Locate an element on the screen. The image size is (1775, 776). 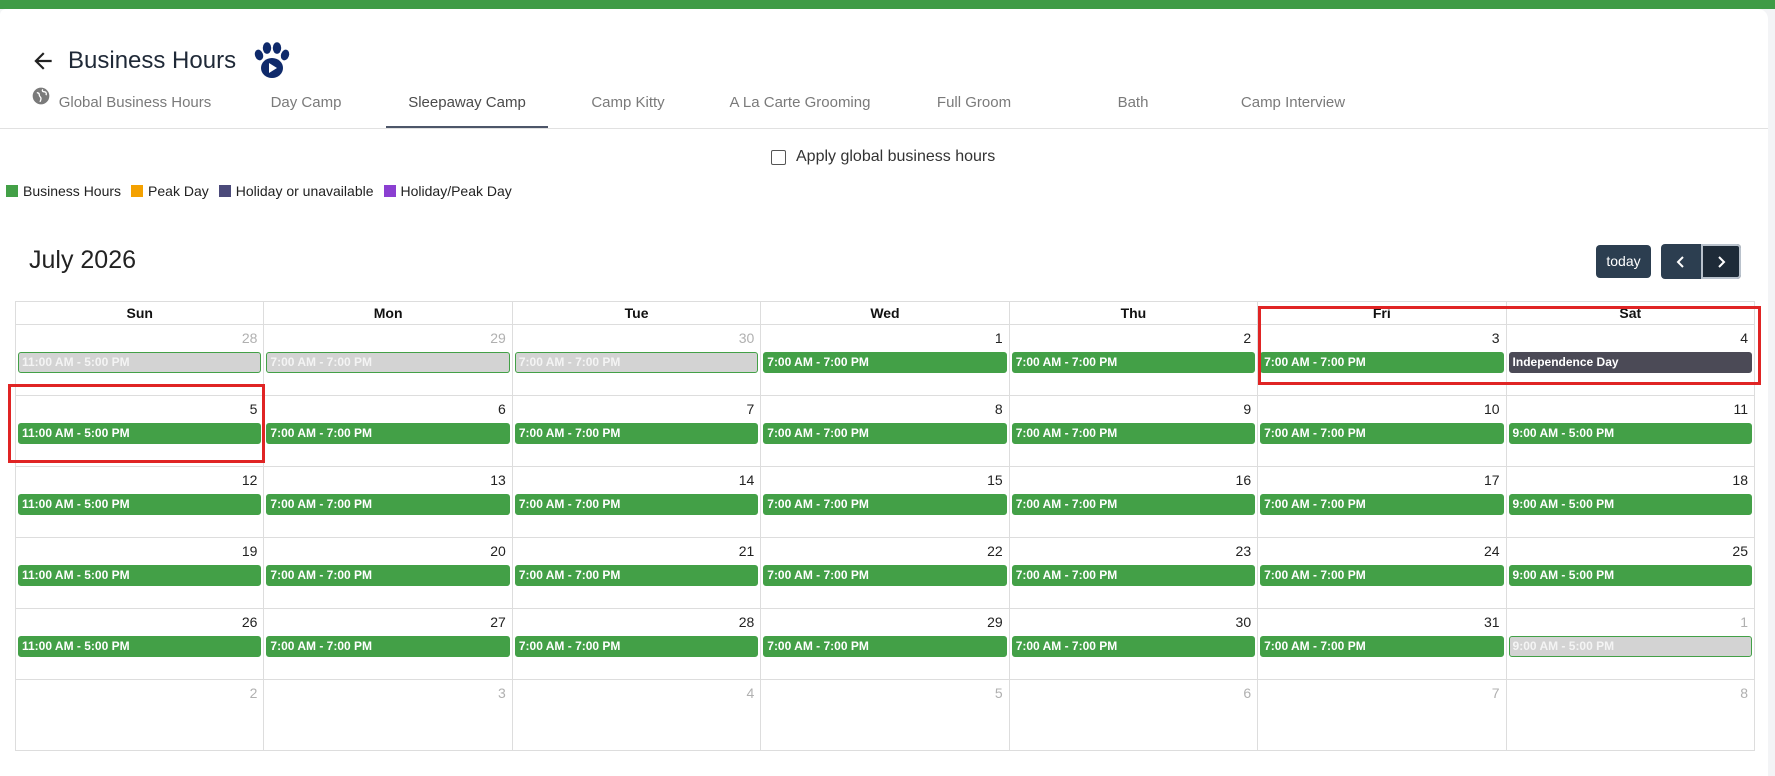
holiday-event: Independence Day is located at coordinates (1630, 362).